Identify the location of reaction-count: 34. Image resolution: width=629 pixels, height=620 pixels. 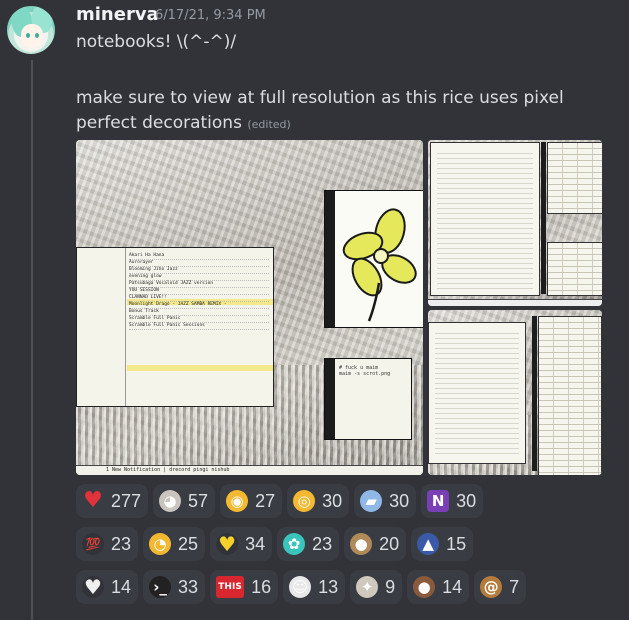
(255, 543).